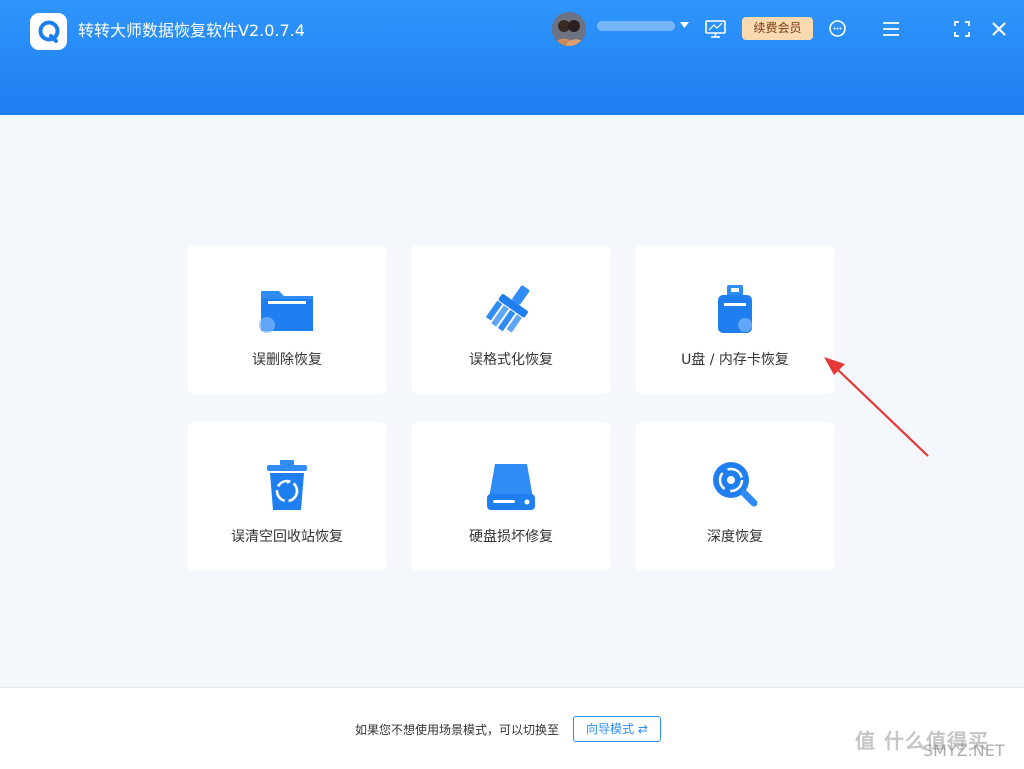 This screenshot has height=769, width=1024. Describe the element at coordinates (962, 29) in the screenshot. I see `fullscreen-icon` at that location.